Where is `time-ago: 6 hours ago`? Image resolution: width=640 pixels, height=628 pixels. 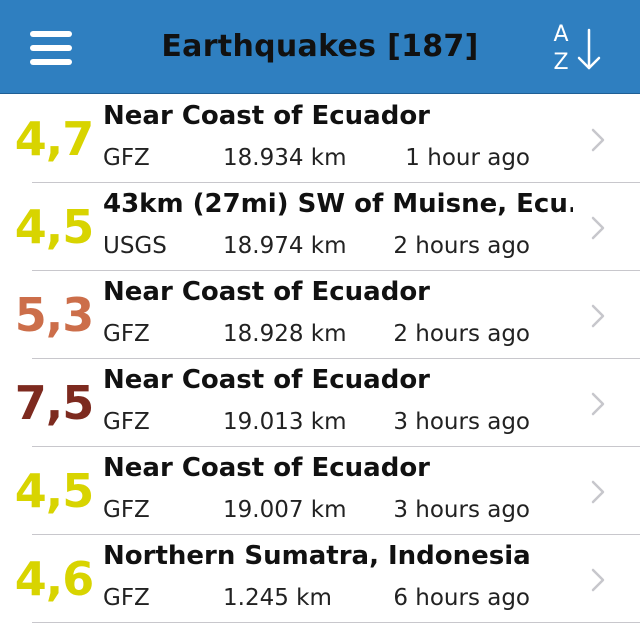
time-ago: 6 hours ago is located at coordinates (461, 598).